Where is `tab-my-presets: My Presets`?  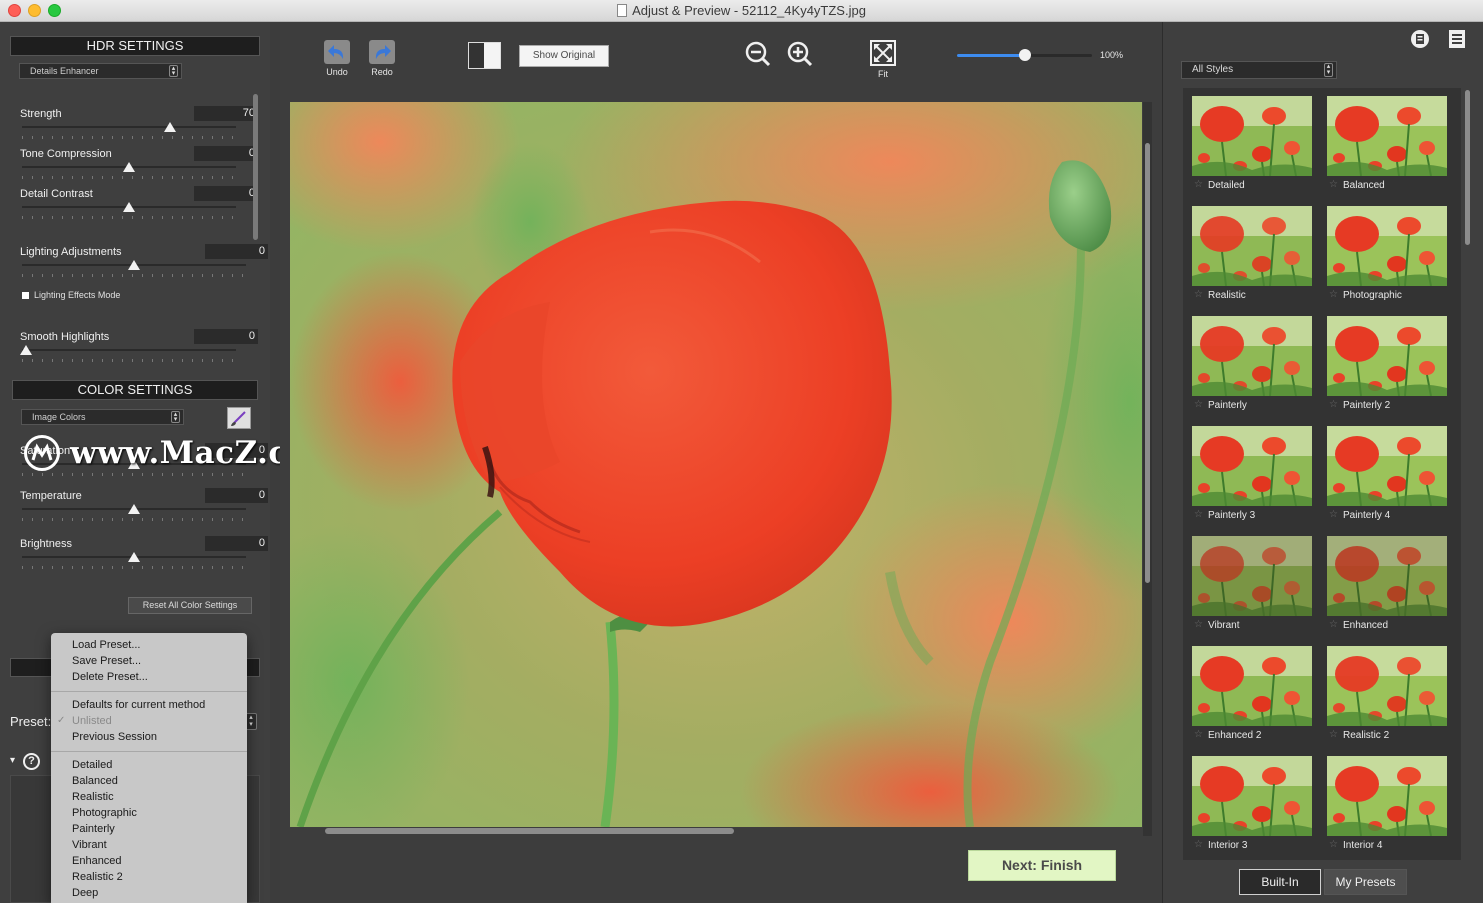
tab-my-presets: My Presets is located at coordinates (1365, 882).